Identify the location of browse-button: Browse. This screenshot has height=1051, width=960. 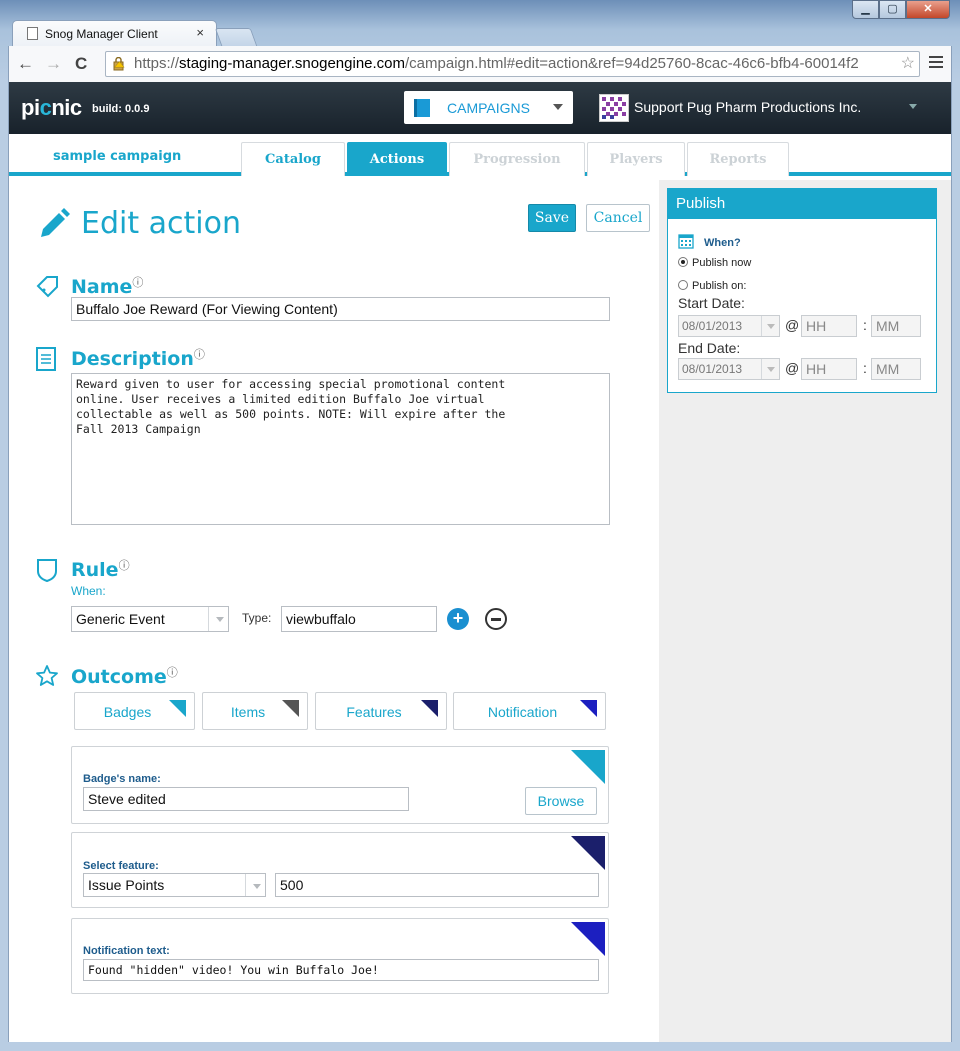
(561, 801).